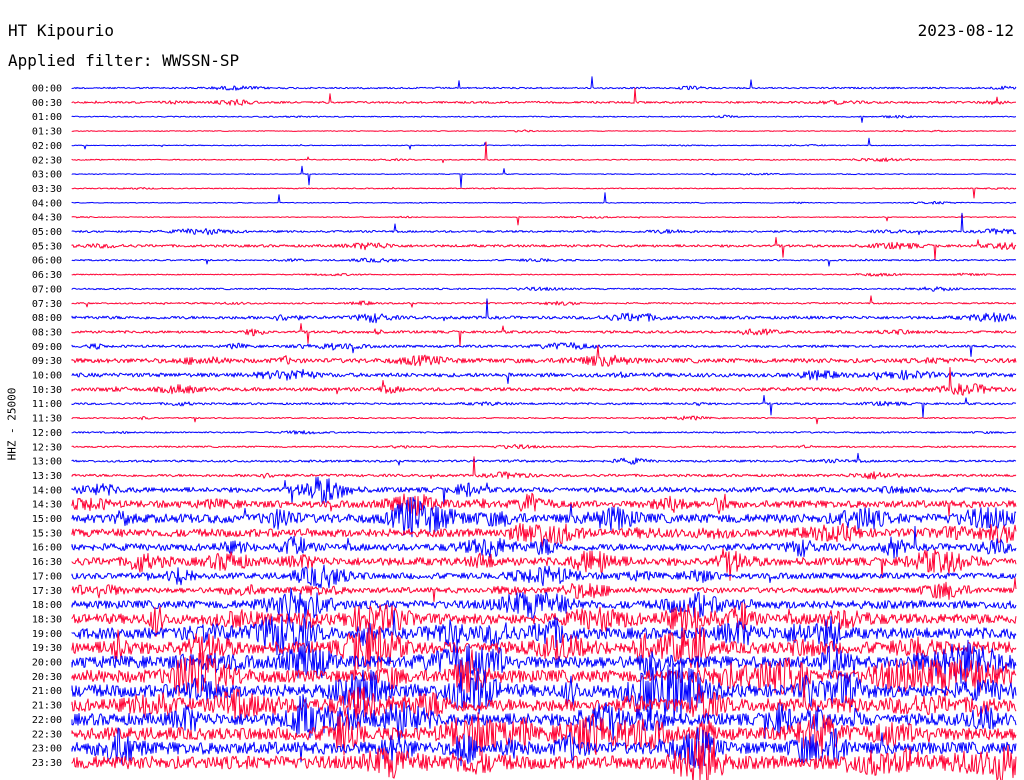 The width and height of the screenshot is (1024, 780). I want to click on time-tick-label: 00:00, so click(47, 89).